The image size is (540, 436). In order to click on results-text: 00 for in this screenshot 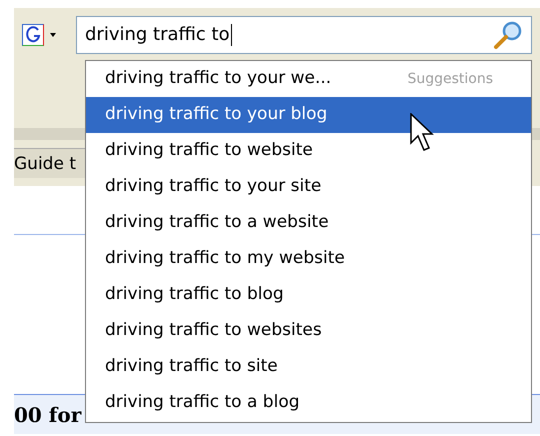, I will do `click(48, 415)`.